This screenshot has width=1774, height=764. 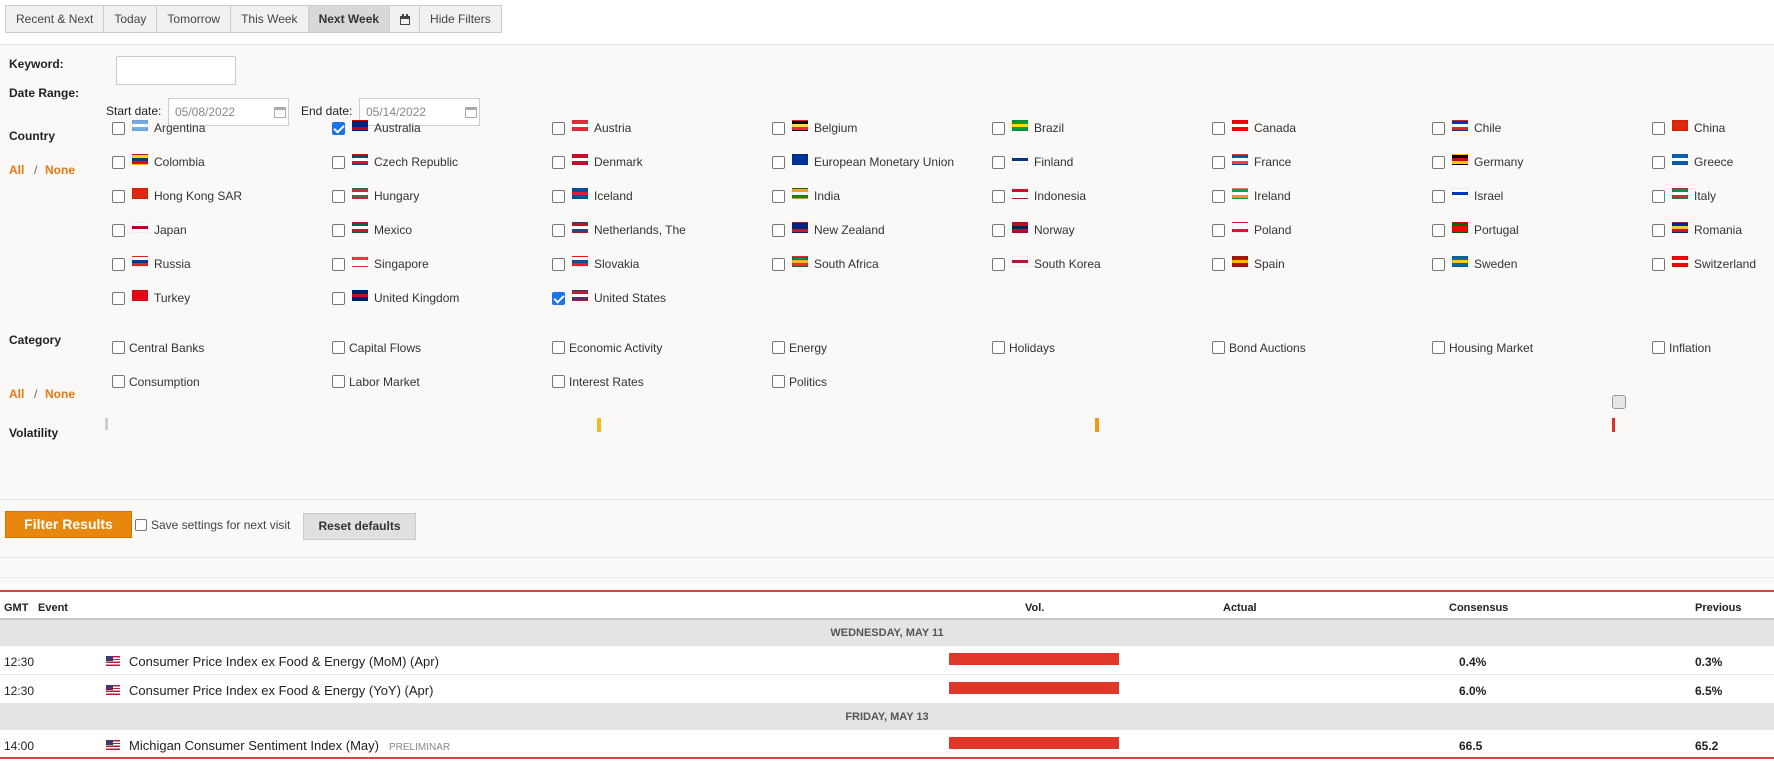 What do you see at coordinates (863, 161) in the screenshot?
I see `country-option-european-monetary-union: European Monetary Union` at bounding box center [863, 161].